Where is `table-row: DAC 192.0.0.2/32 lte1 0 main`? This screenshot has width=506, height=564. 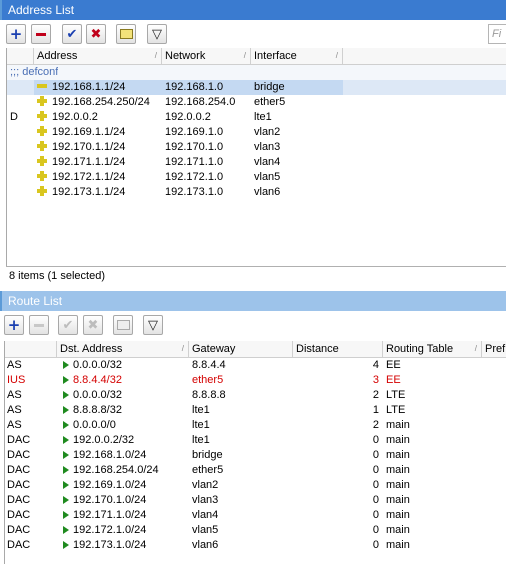 table-row: DAC 192.0.0.2/32 lte1 0 main is located at coordinates (255, 440).